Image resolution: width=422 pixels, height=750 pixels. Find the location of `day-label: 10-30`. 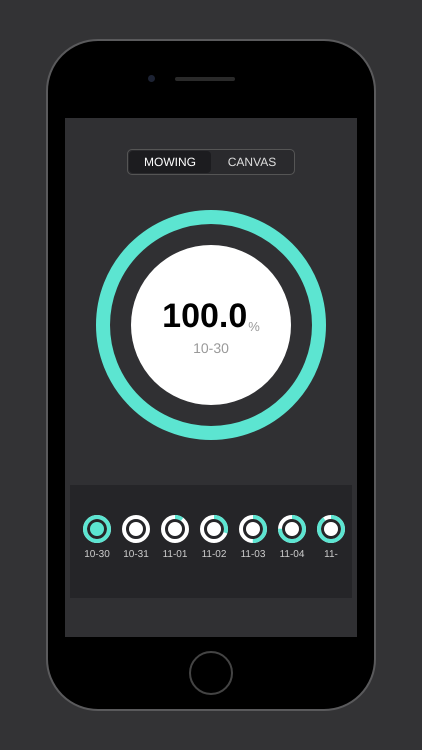

day-label: 10-30 is located at coordinates (97, 555).